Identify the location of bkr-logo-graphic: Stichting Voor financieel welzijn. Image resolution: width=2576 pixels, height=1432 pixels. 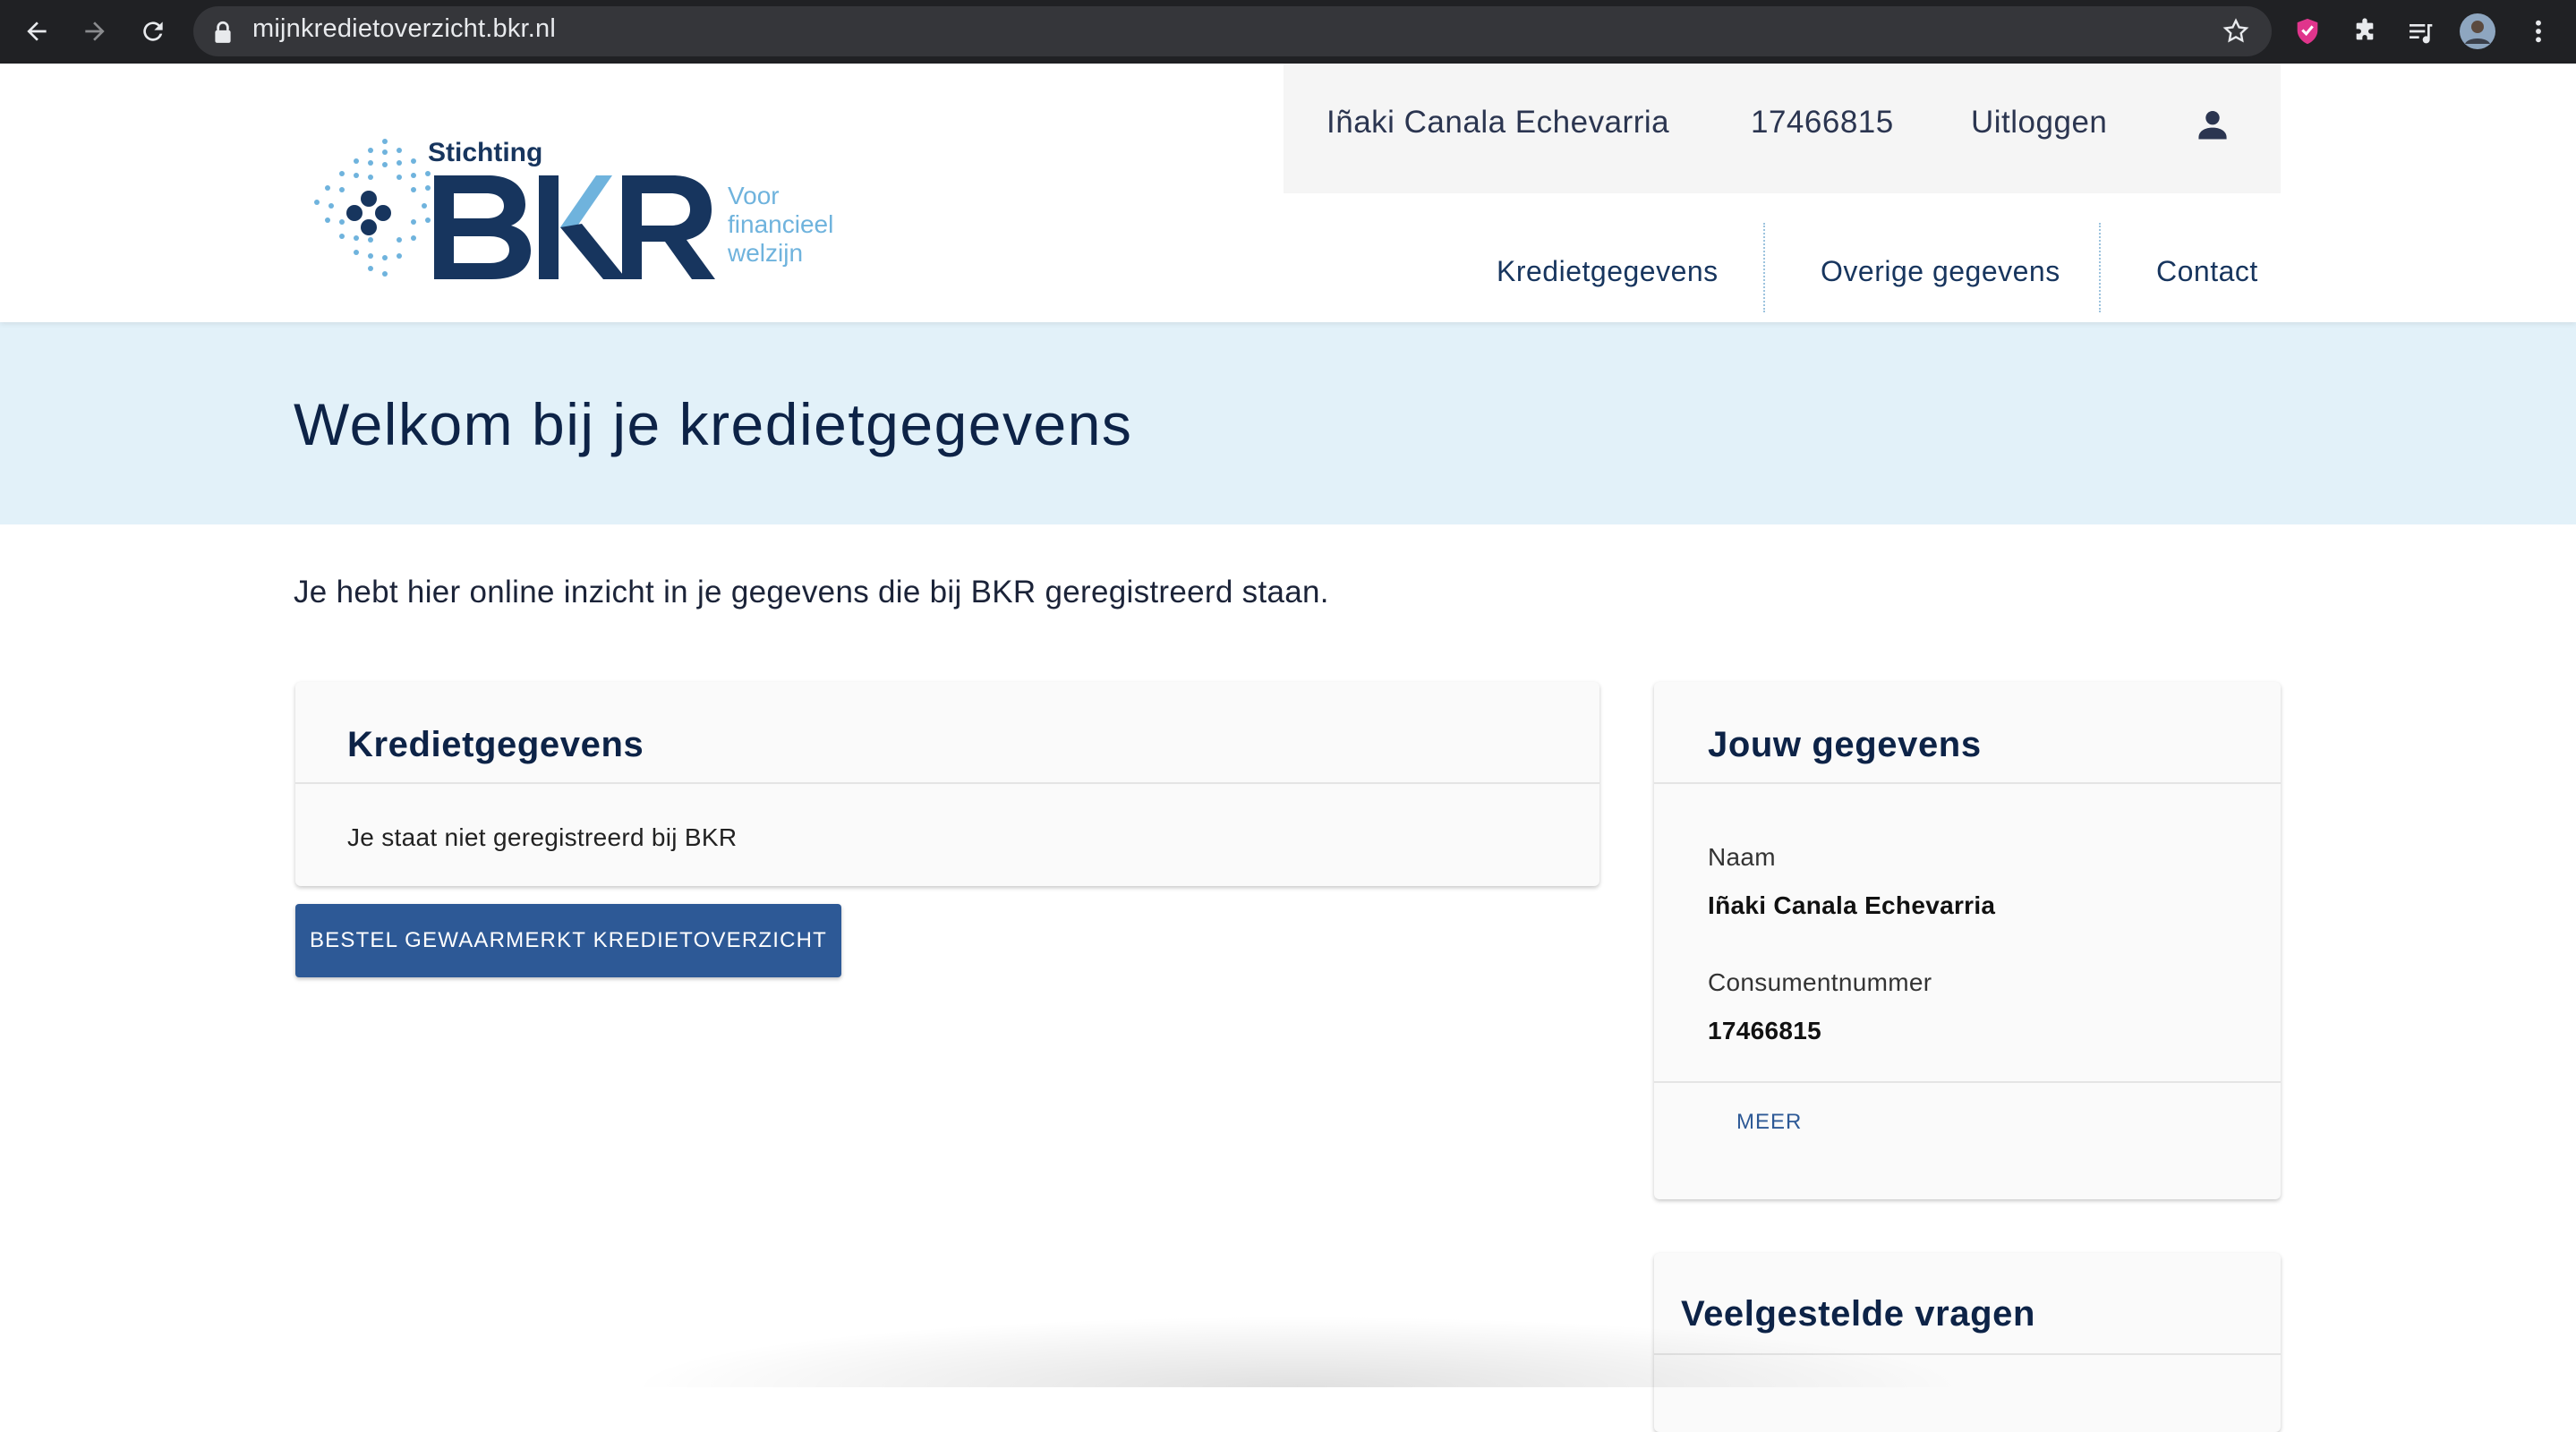
(573, 208).